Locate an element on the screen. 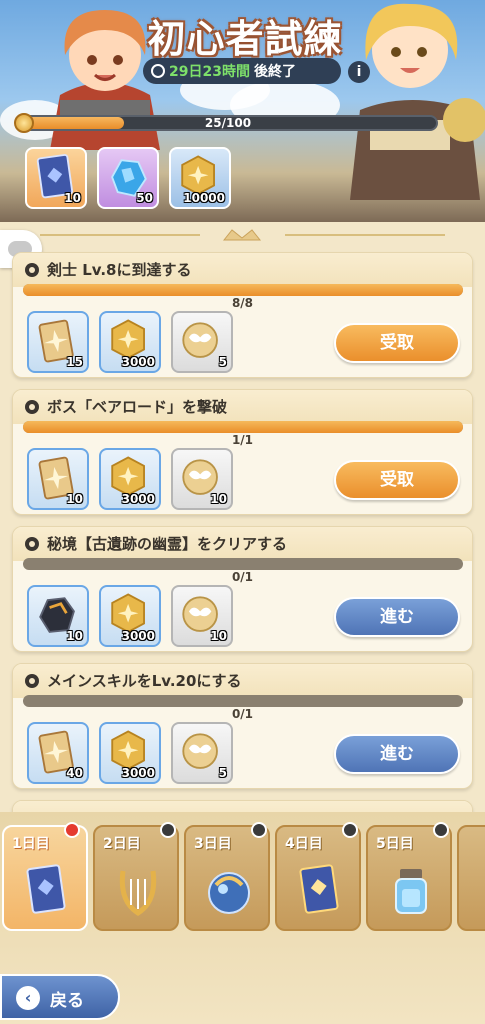 Image resolution: width=485 pixels, height=1024 pixels. tab-label: 2日目 is located at coordinates (122, 844).